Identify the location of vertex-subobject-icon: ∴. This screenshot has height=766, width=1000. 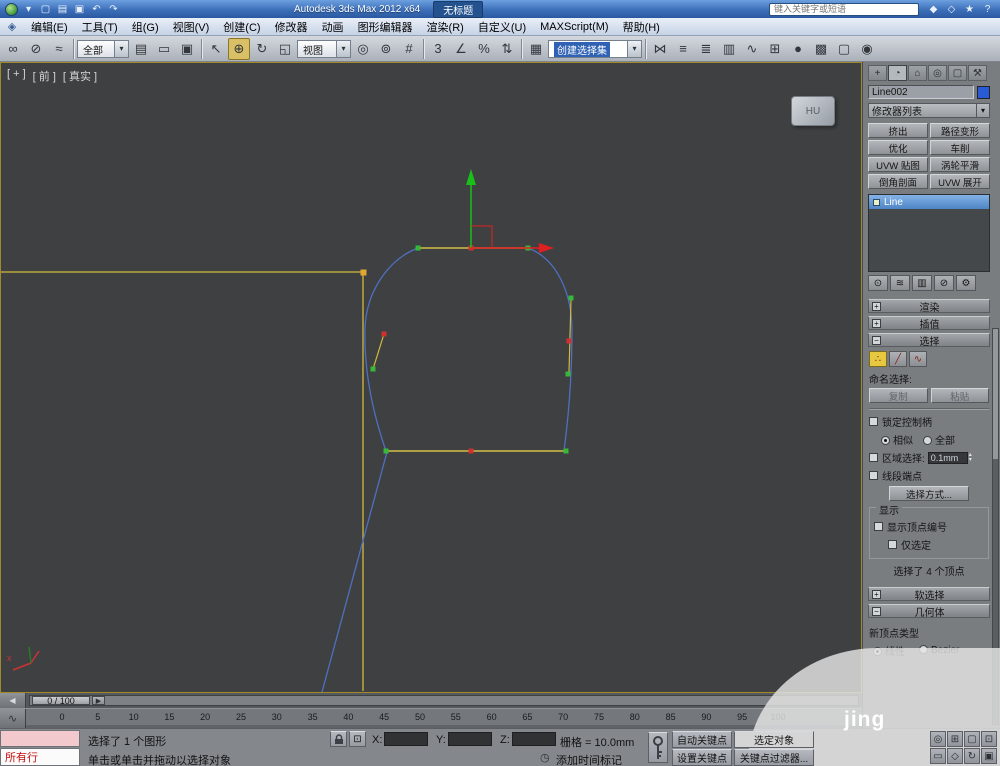
(878, 359).